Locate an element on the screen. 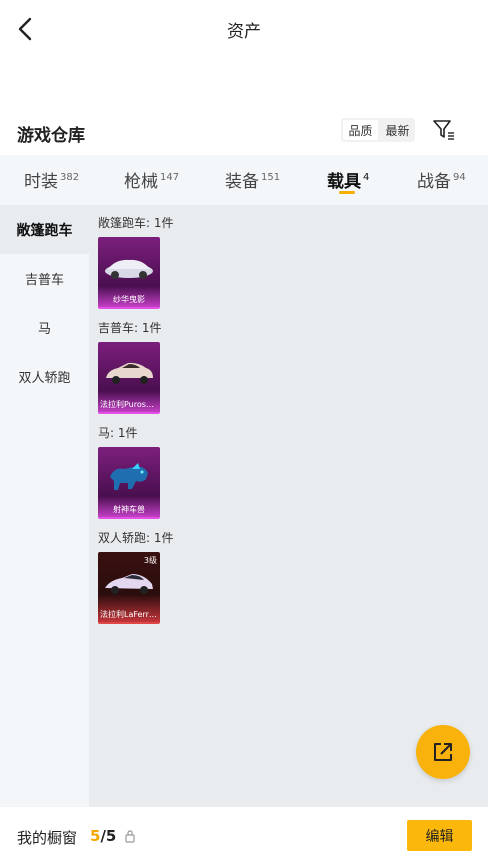 This screenshot has width=488, height=864. tab-label: 战备 is located at coordinates (434, 182).